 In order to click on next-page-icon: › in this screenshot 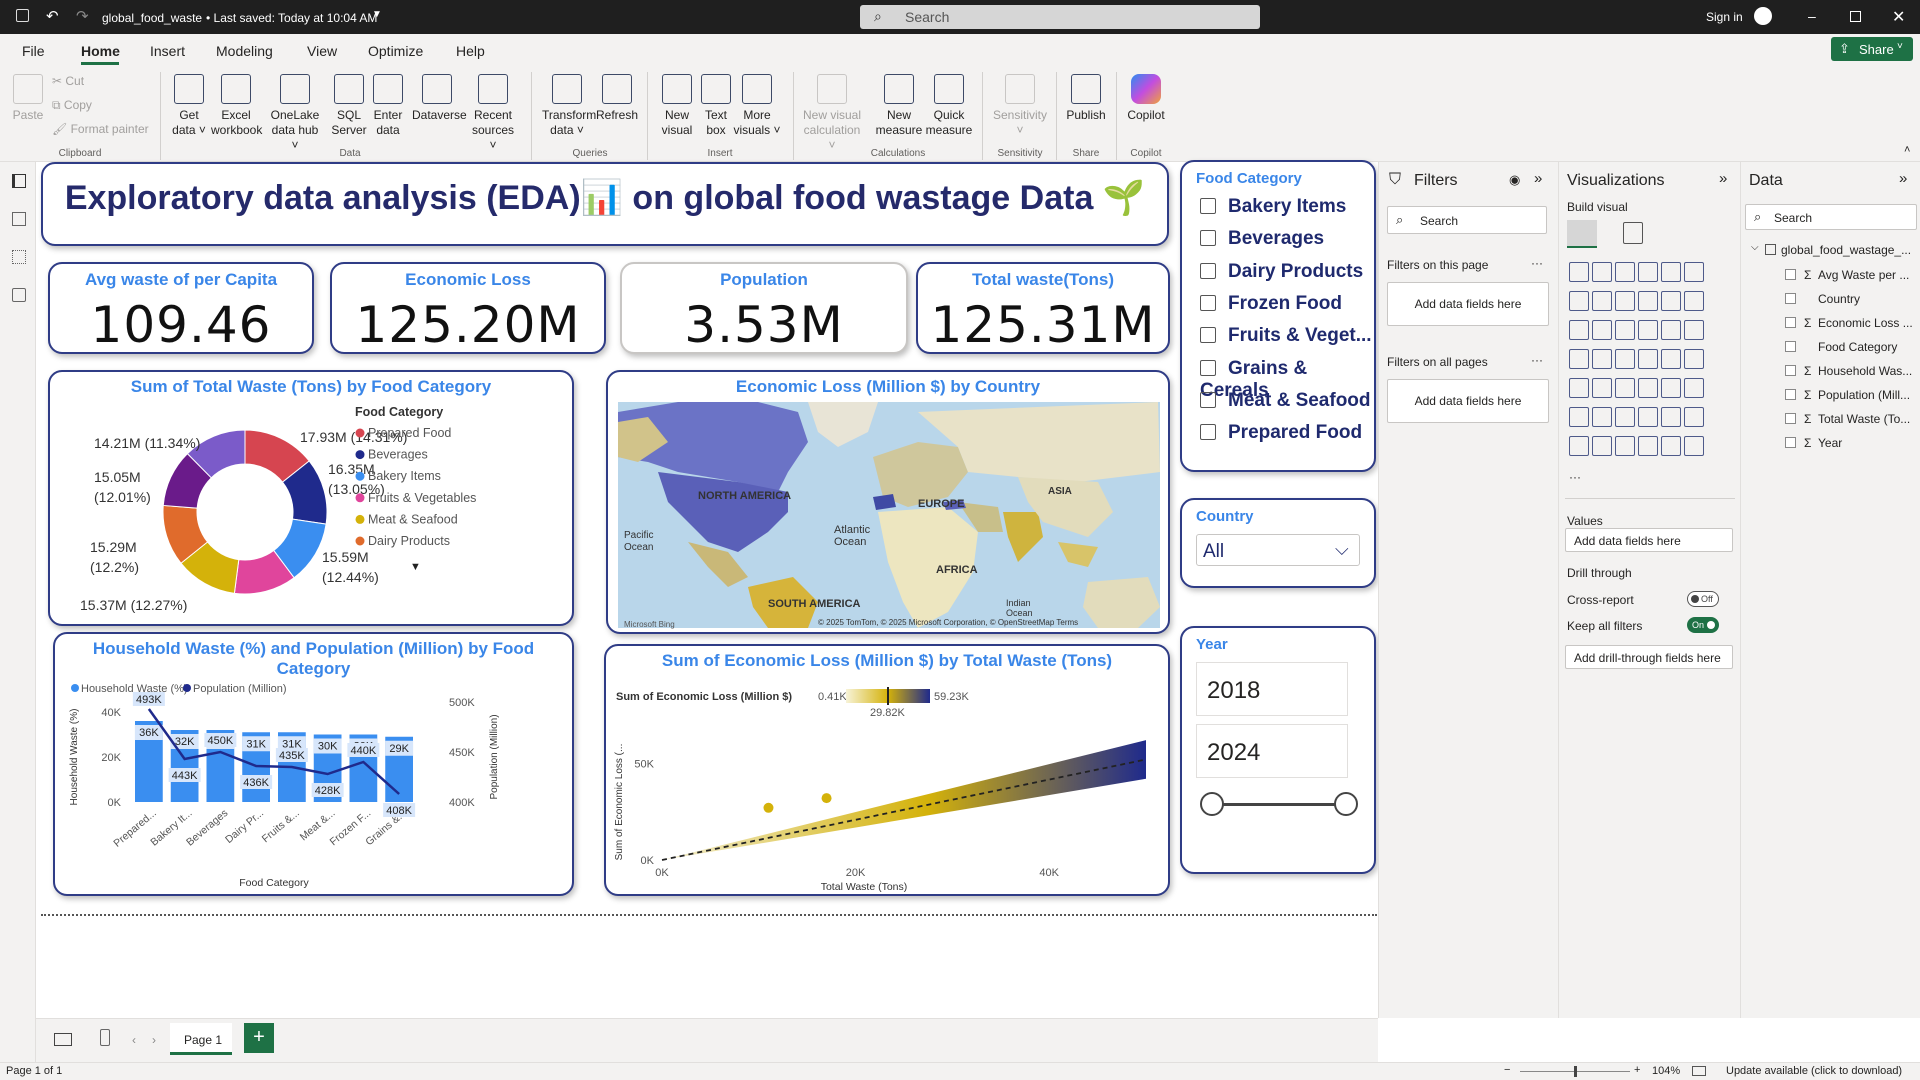, I will do `click(154, 1040)`.